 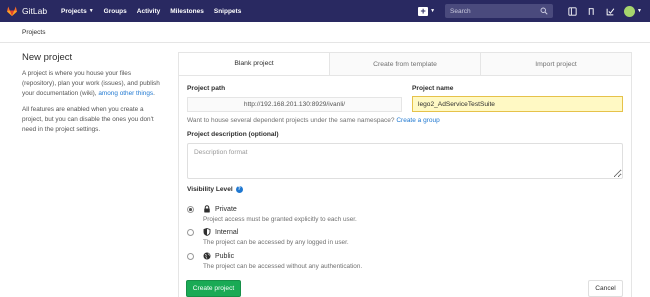 I want to click on create-group-link: Create a group, so click(x=417, y=120).